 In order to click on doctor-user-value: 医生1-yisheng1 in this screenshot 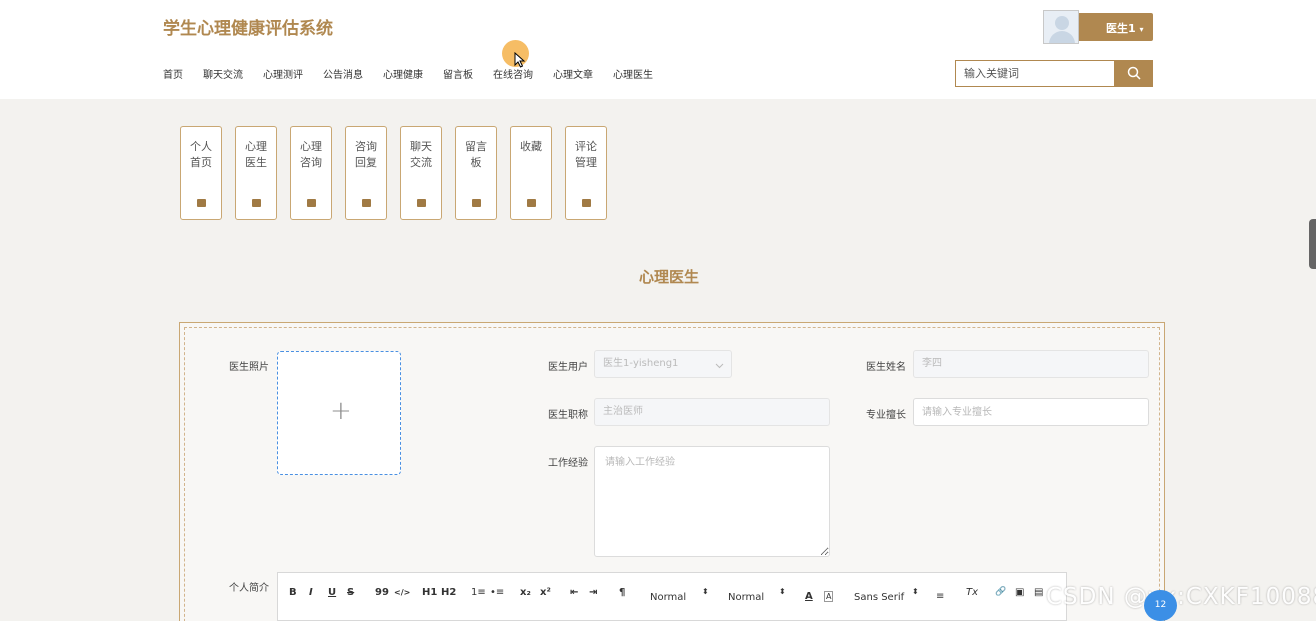, I will do `click(641, 363)`.